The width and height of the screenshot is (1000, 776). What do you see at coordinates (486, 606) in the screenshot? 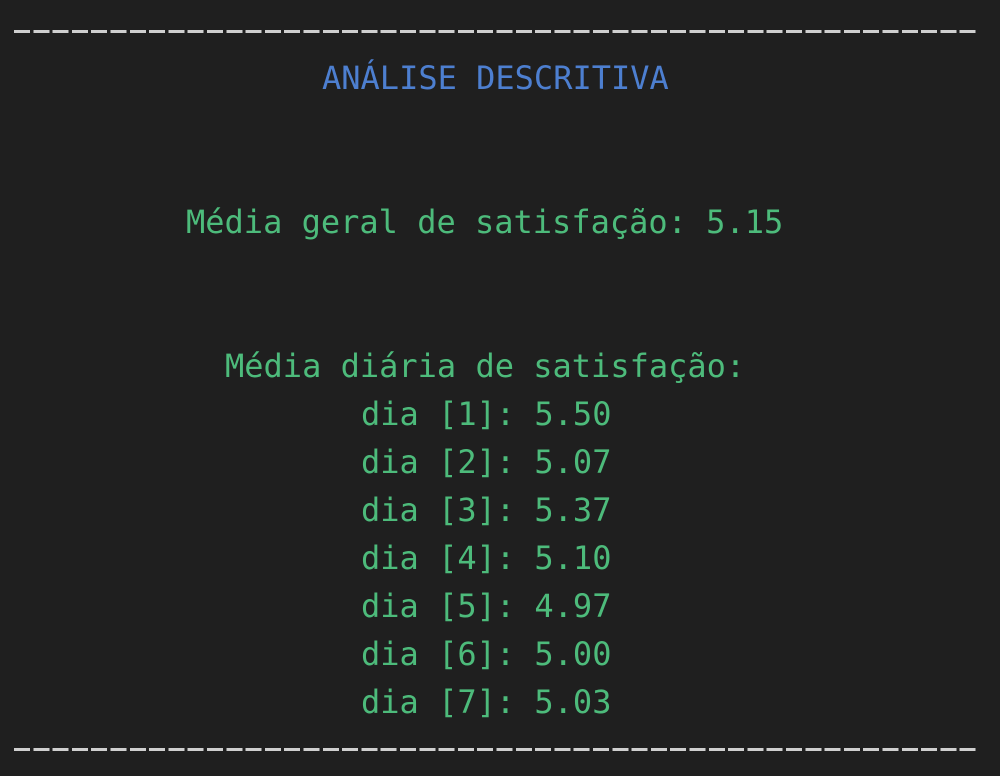
I see `daily-row-5: dia [5]: 4.97` at bounding box center [486, 606].